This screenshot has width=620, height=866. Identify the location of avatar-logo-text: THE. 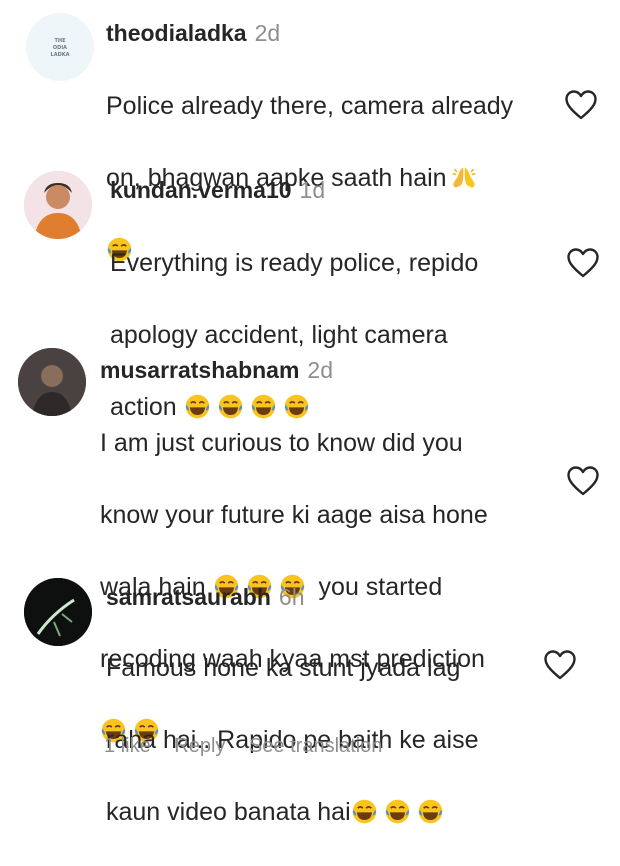
(60, 41).